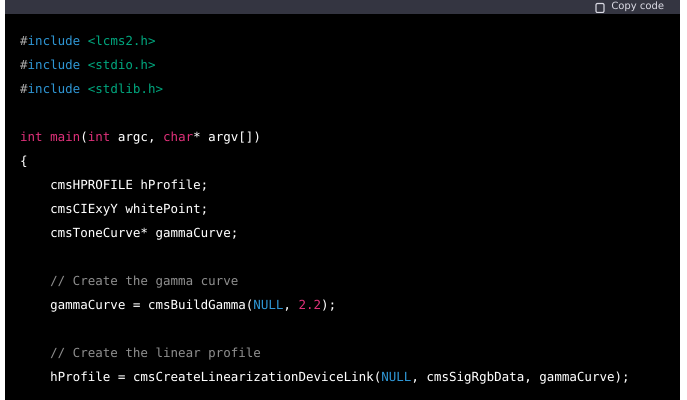 The height and width of the screenshot is (400, 687). I want to click on clipboard-icon, so click(600, 7).